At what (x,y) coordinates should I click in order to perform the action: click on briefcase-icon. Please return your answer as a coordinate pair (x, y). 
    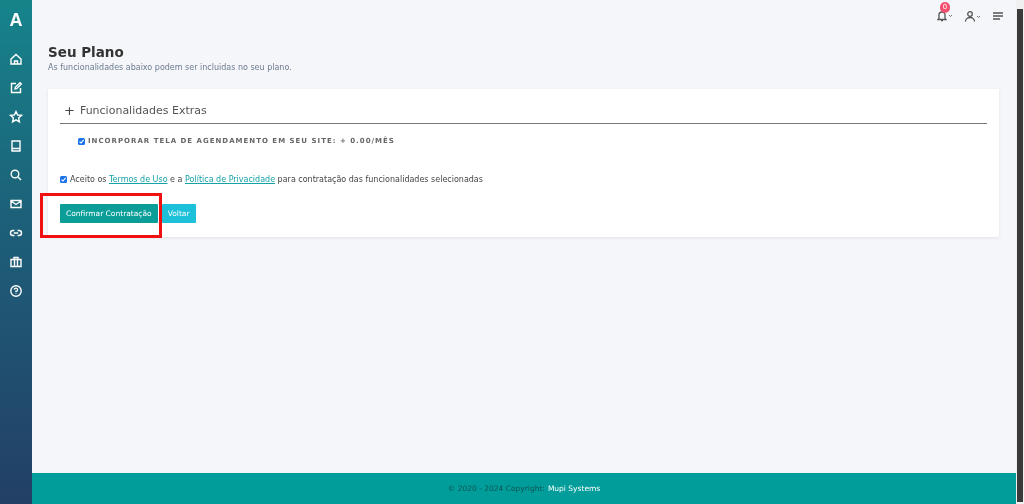
    Looking at the image, I should click on (16, 261).